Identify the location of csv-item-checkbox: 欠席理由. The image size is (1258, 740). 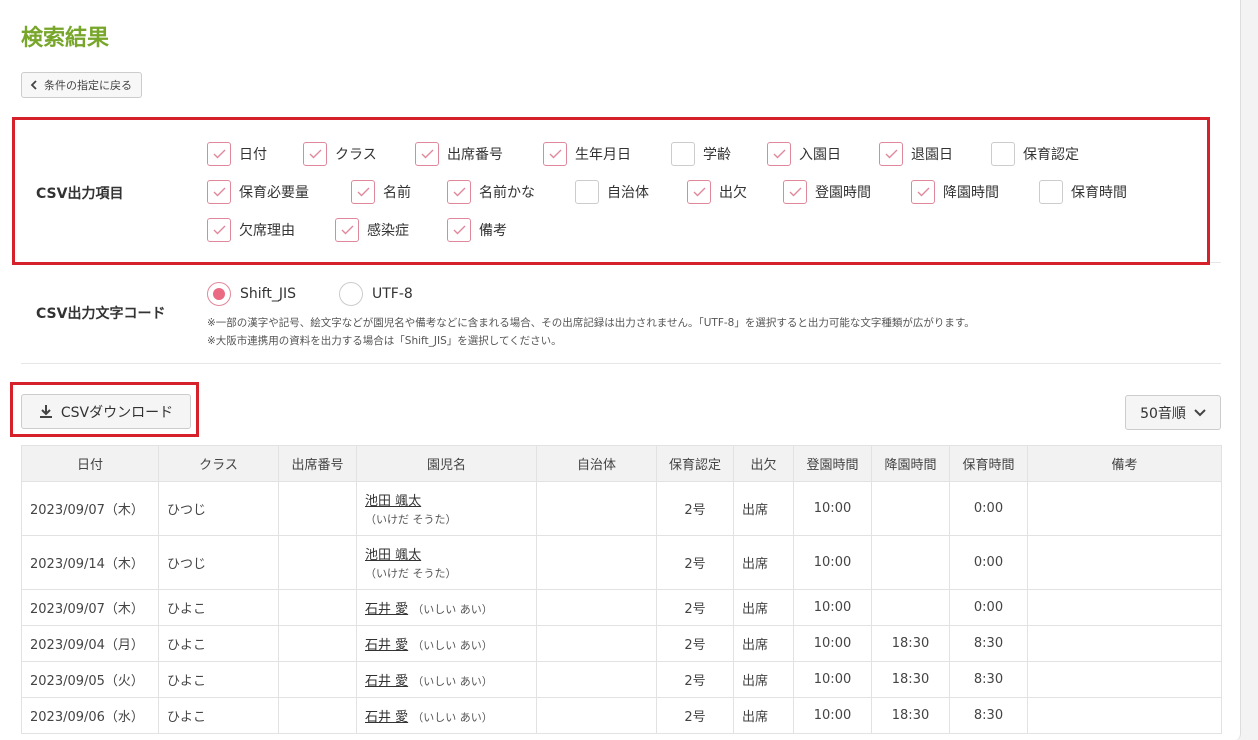
(251, 230).